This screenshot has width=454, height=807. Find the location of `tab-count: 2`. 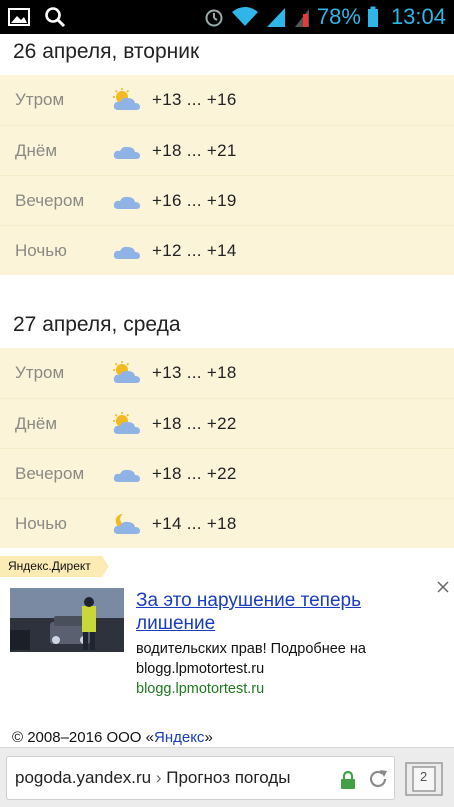

tab-count: 2 is located at coordinates (424, 776).